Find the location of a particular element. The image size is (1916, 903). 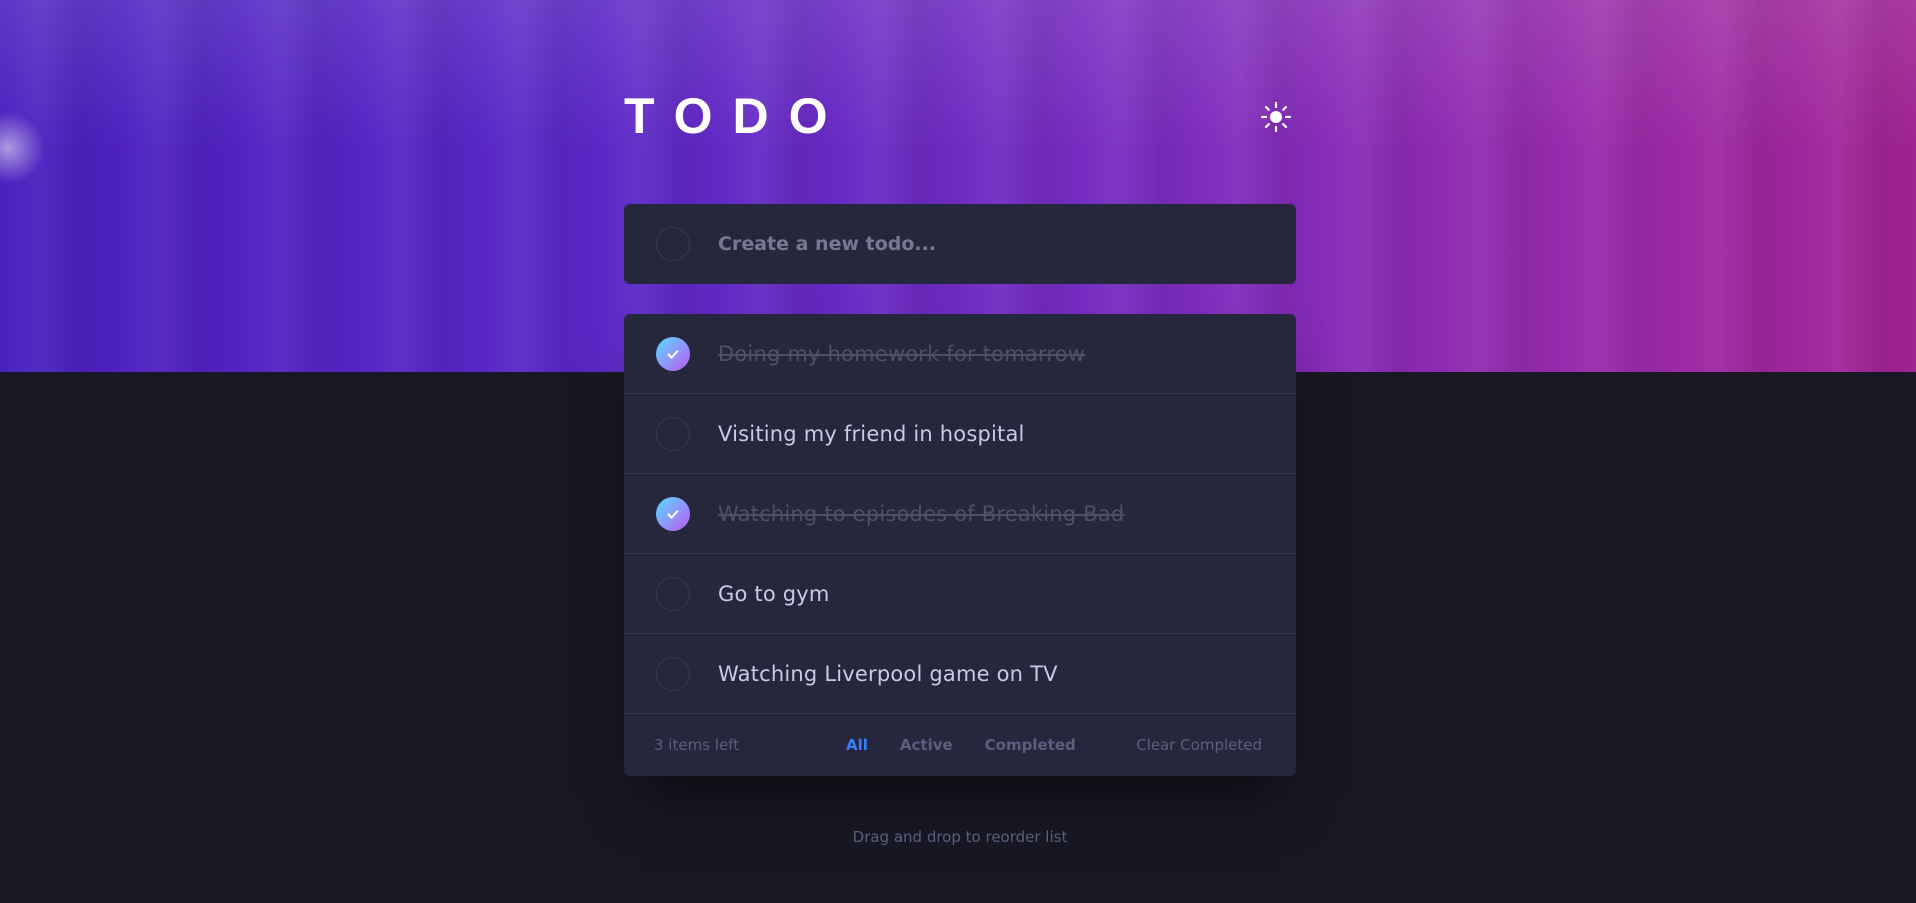

sun-icon is located at coordinates (1276, 117).